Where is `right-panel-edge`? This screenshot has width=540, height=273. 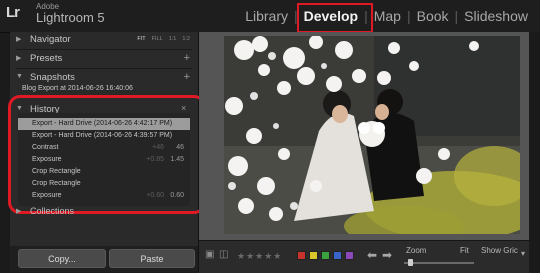 right-panel-edge is located at coordinates (535, 152).